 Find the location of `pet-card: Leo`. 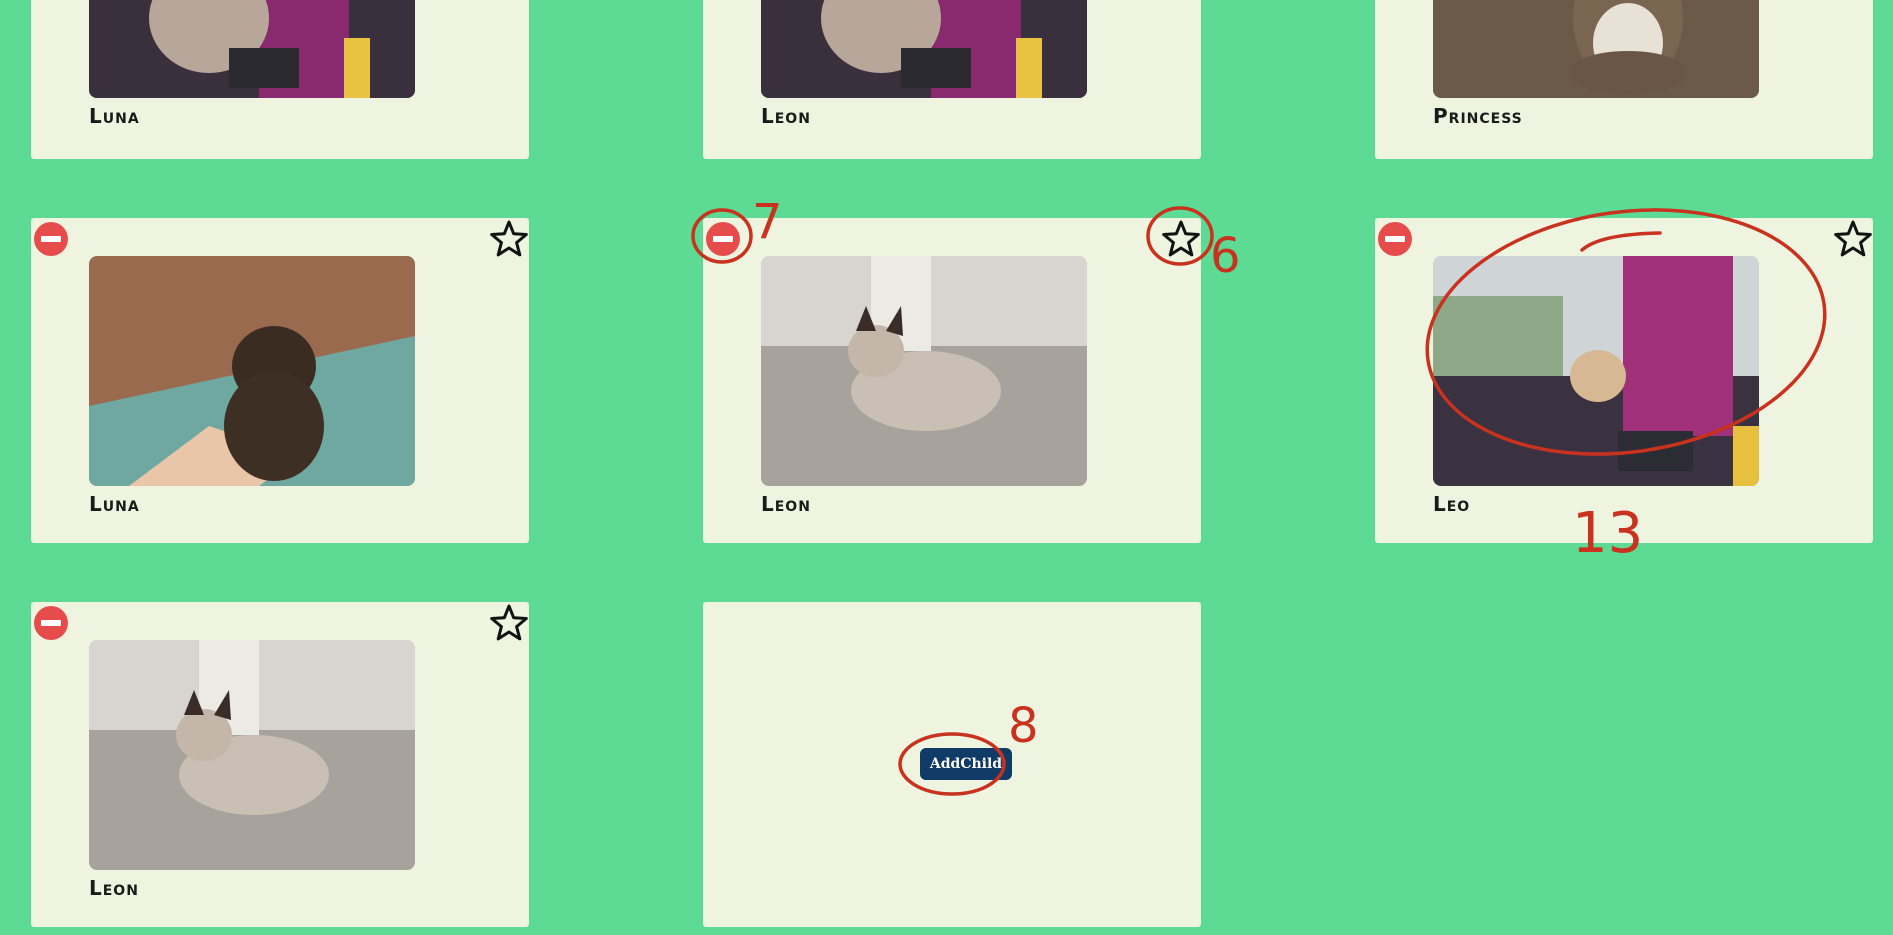

pet-card: Leo is located at coordinates (1624, 380).